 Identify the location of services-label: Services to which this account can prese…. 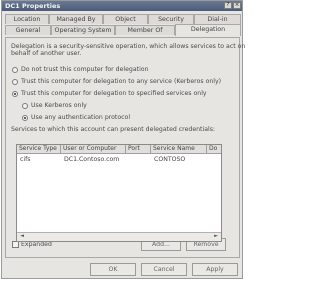
(113, 129).